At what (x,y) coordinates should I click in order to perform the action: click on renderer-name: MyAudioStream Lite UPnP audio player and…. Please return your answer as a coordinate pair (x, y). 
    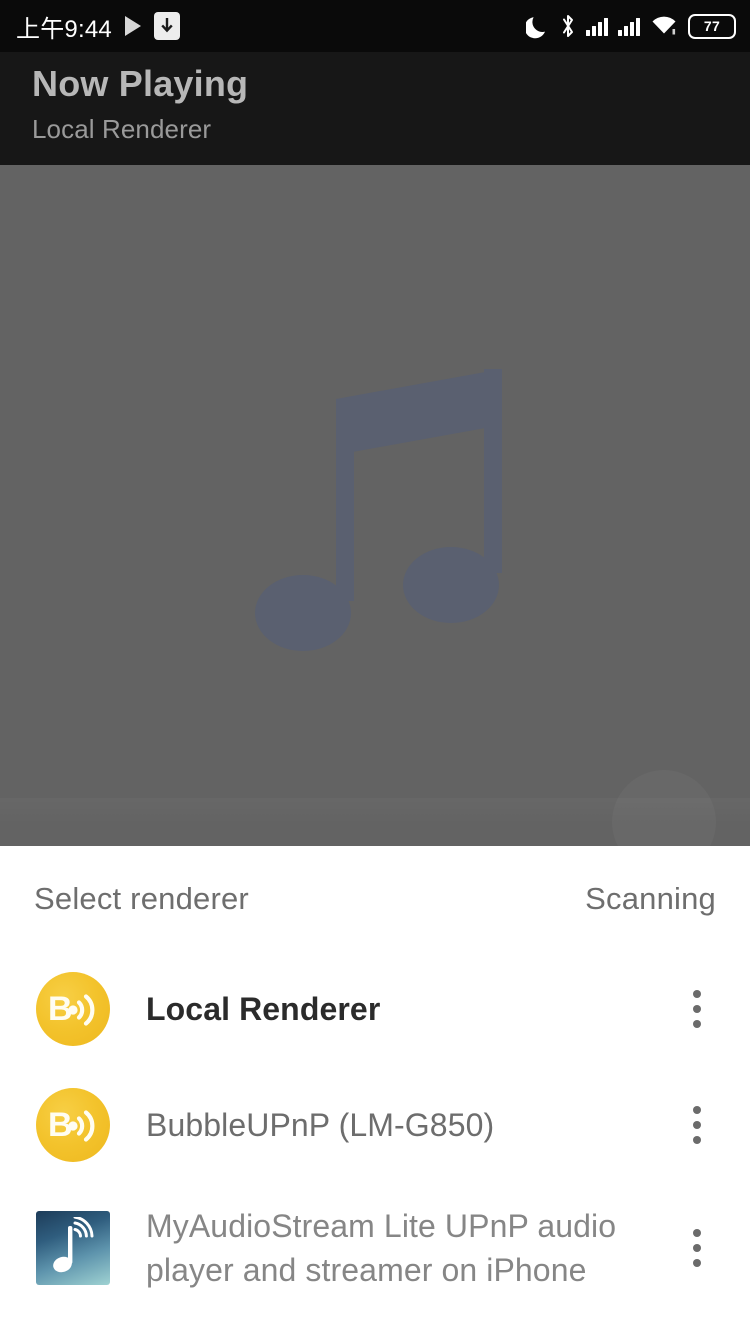
    Looking at the image, I should click on (381, 1248).